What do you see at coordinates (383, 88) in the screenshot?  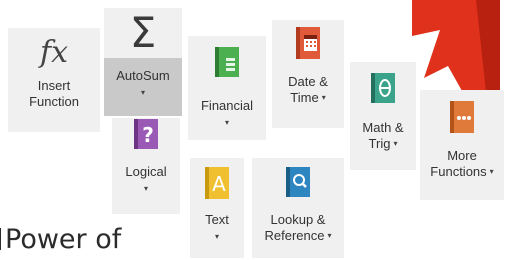 I see `theta-book-icon` at bounding box center [383, 88].